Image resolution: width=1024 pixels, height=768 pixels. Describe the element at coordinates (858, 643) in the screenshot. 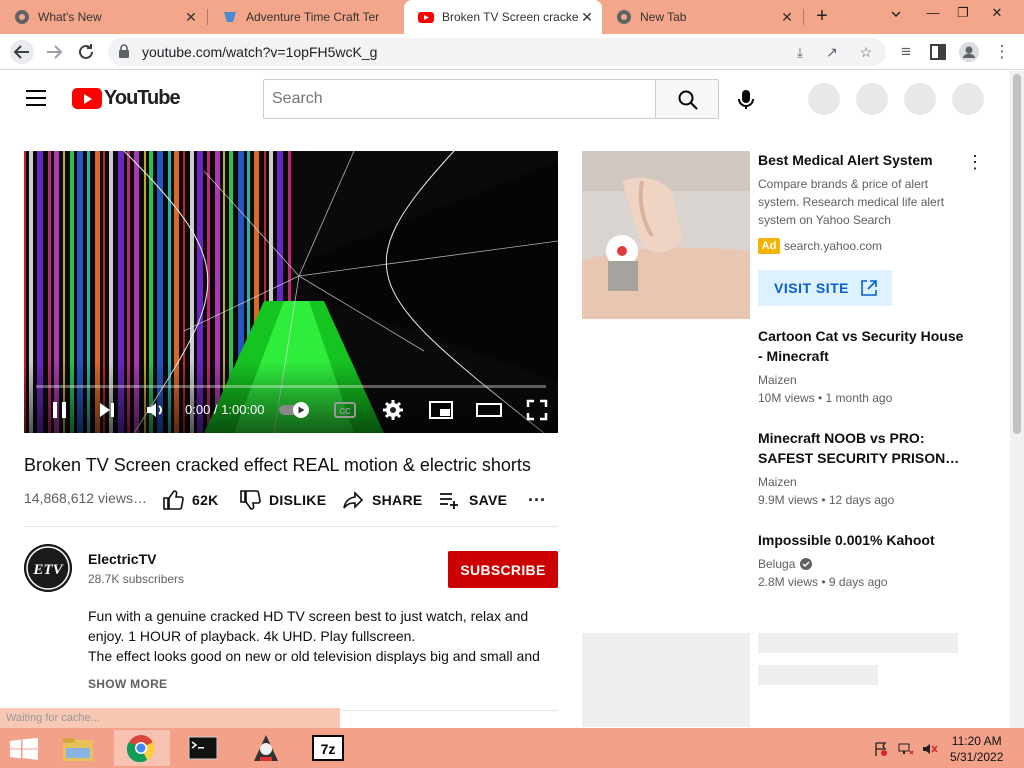

I see `loading-title-placeholder` at that location.